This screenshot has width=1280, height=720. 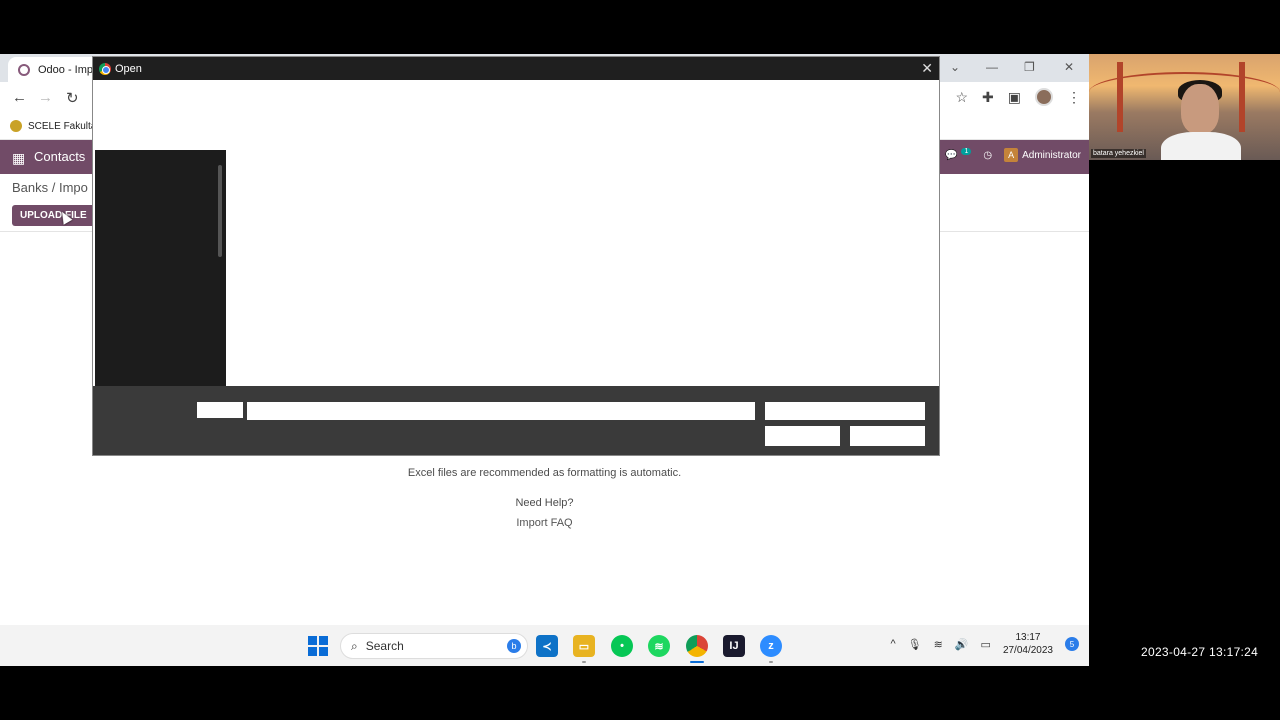 What do you see at coordinates (1118, 153) in the screenshot?
I see `participant-name: batara yehezkiel` at bounding box center [1118, 153].